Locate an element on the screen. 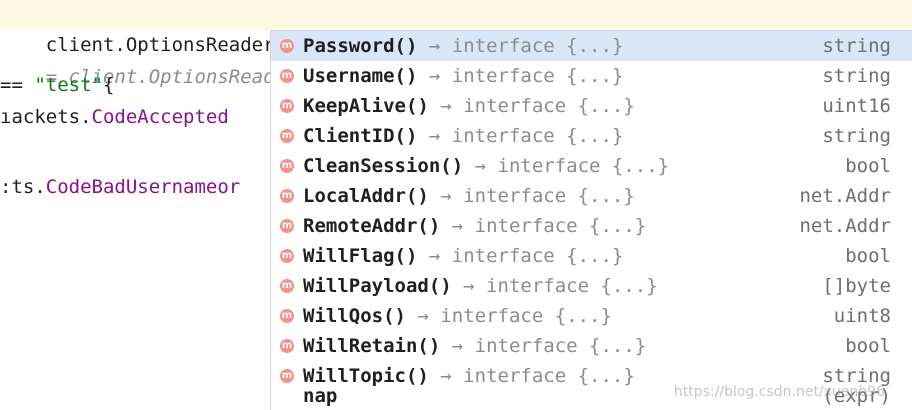  completion-item: m WillPayload() → interface {...} []byte is located at coordinates (591, 286).